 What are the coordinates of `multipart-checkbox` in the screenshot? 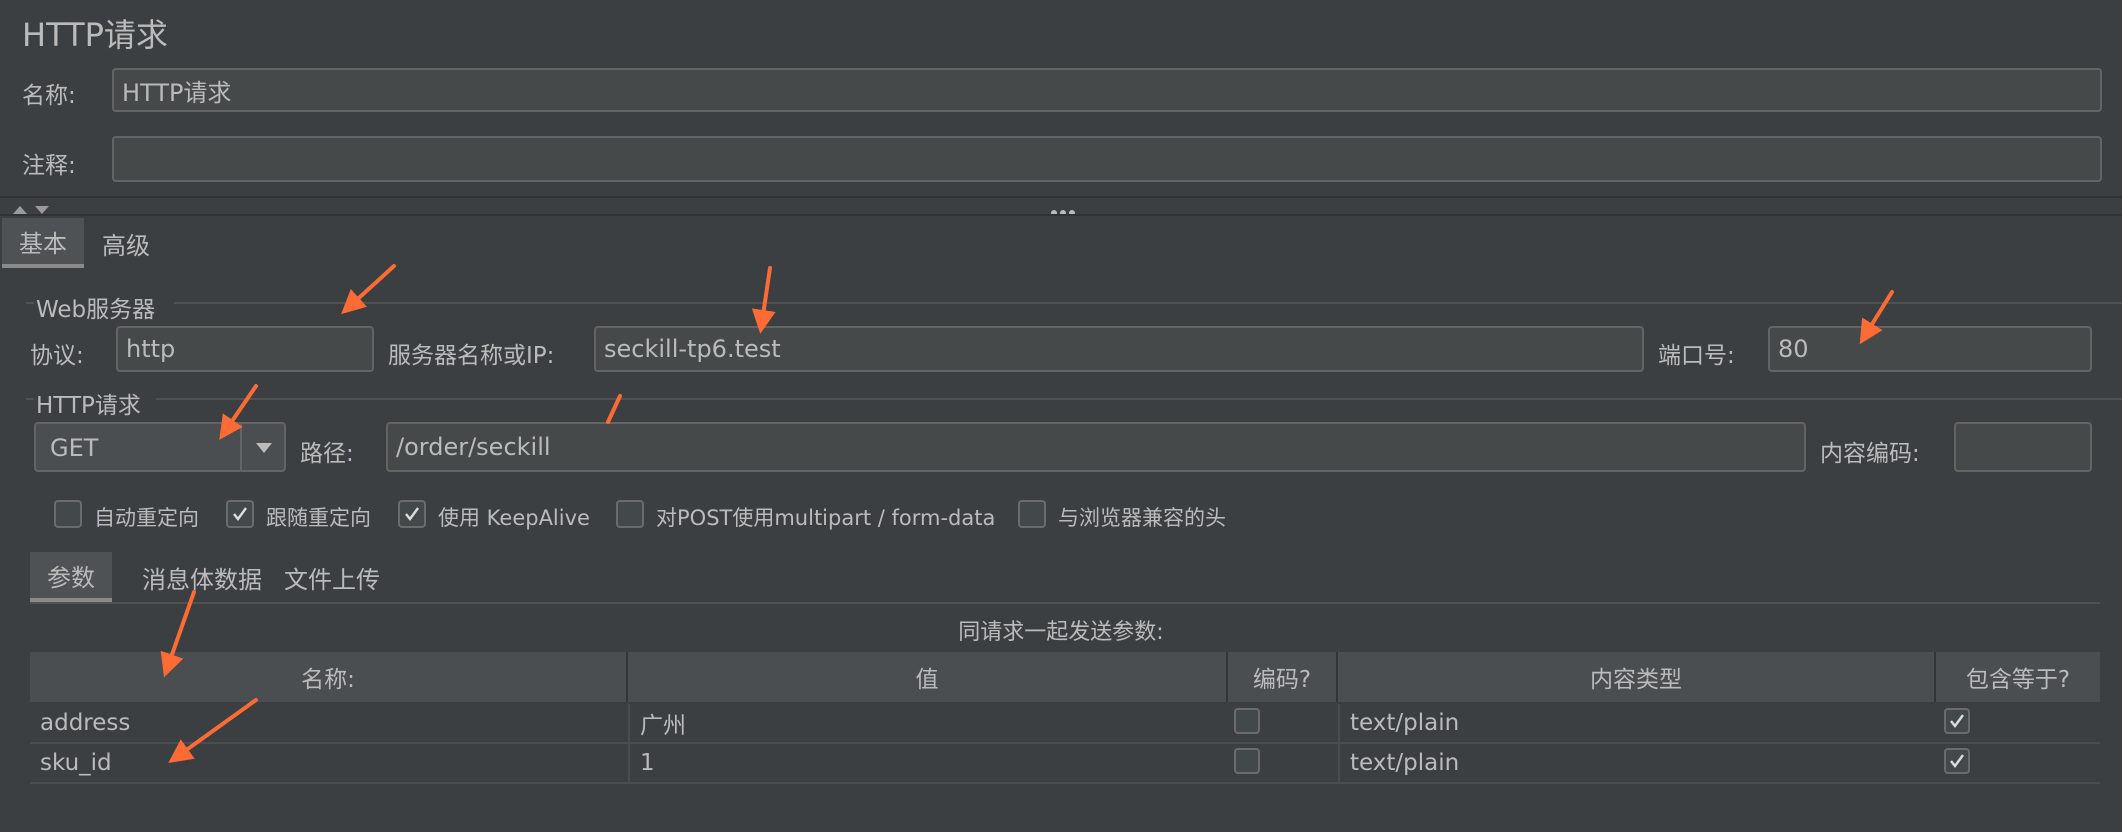 It's located at (630, 514).